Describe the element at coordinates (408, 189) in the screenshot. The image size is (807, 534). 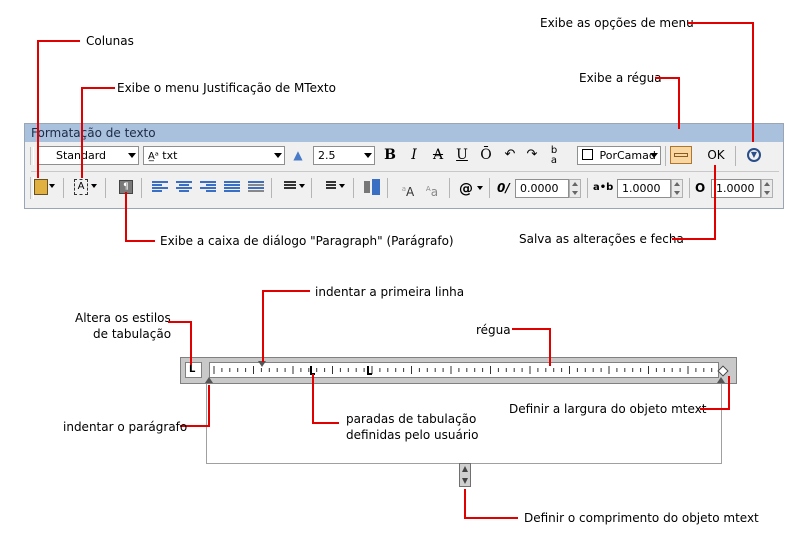
I see `uppercase-icon: aA` at that location.